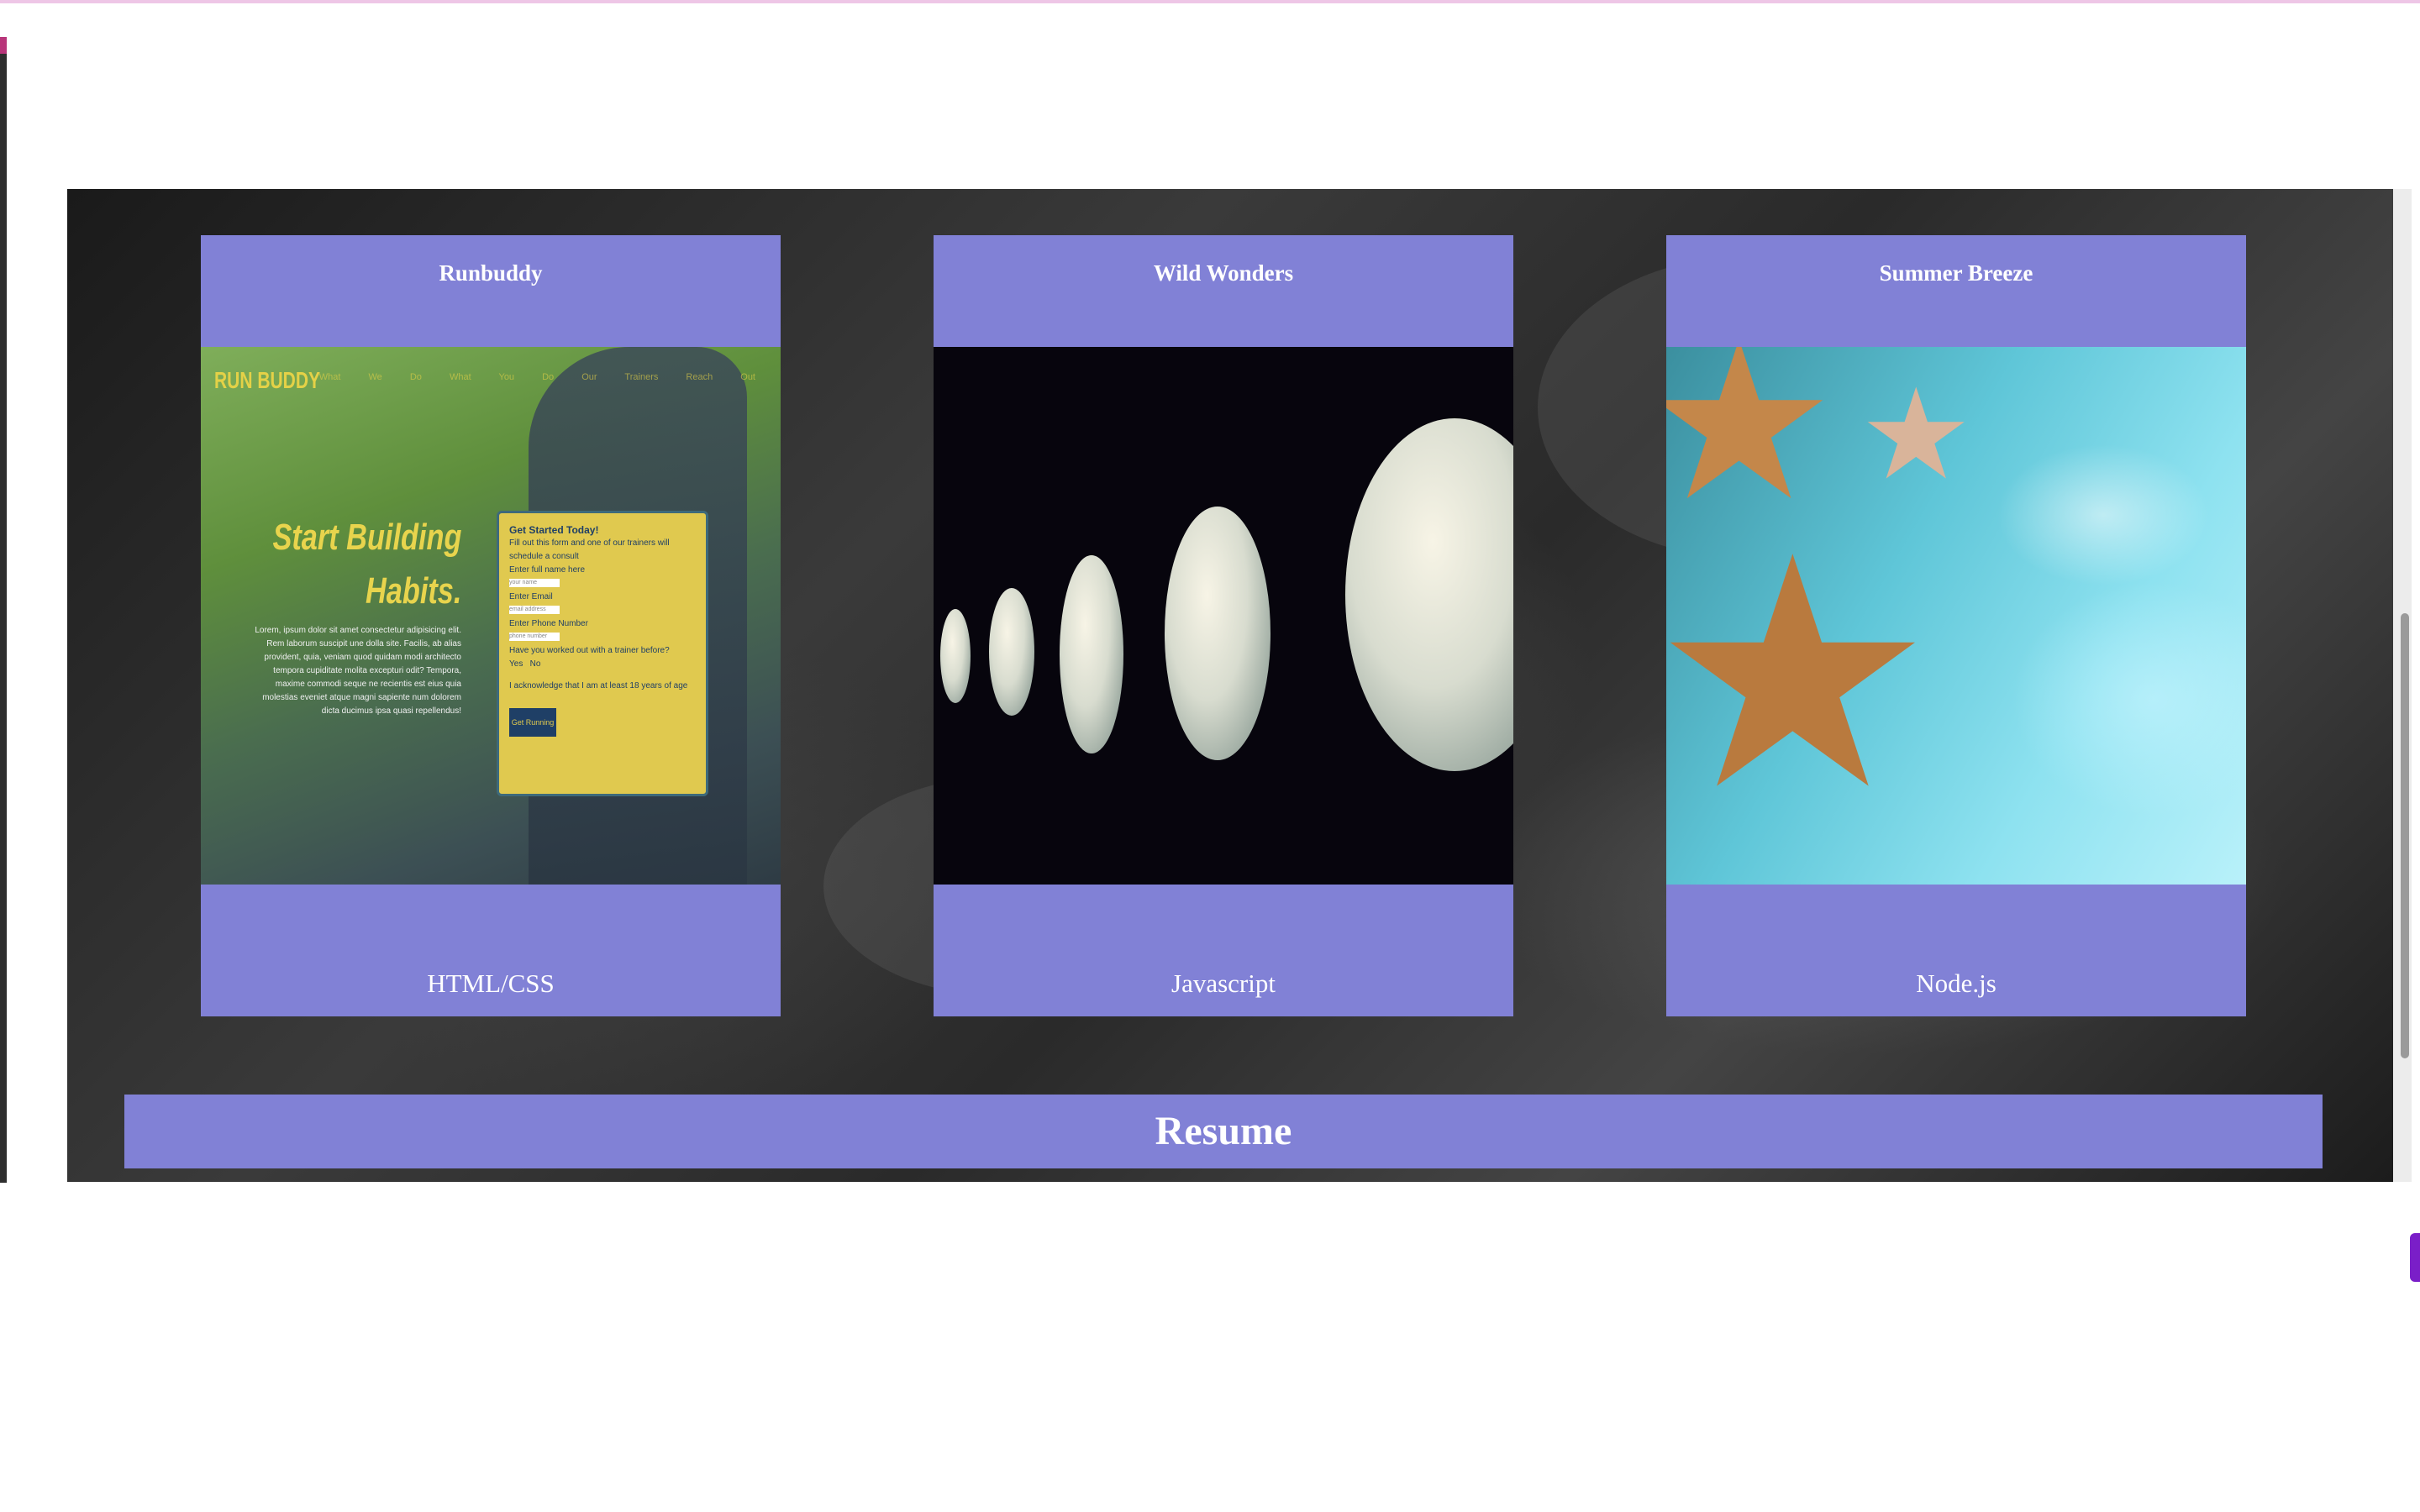 Image resolution: width=2420 pixels, height=1512 pixels. What do you see at coordinates (1224, 273) in the screenshot?
I see `project-title: Wild Wonders` at bounding box center [1224, 273].